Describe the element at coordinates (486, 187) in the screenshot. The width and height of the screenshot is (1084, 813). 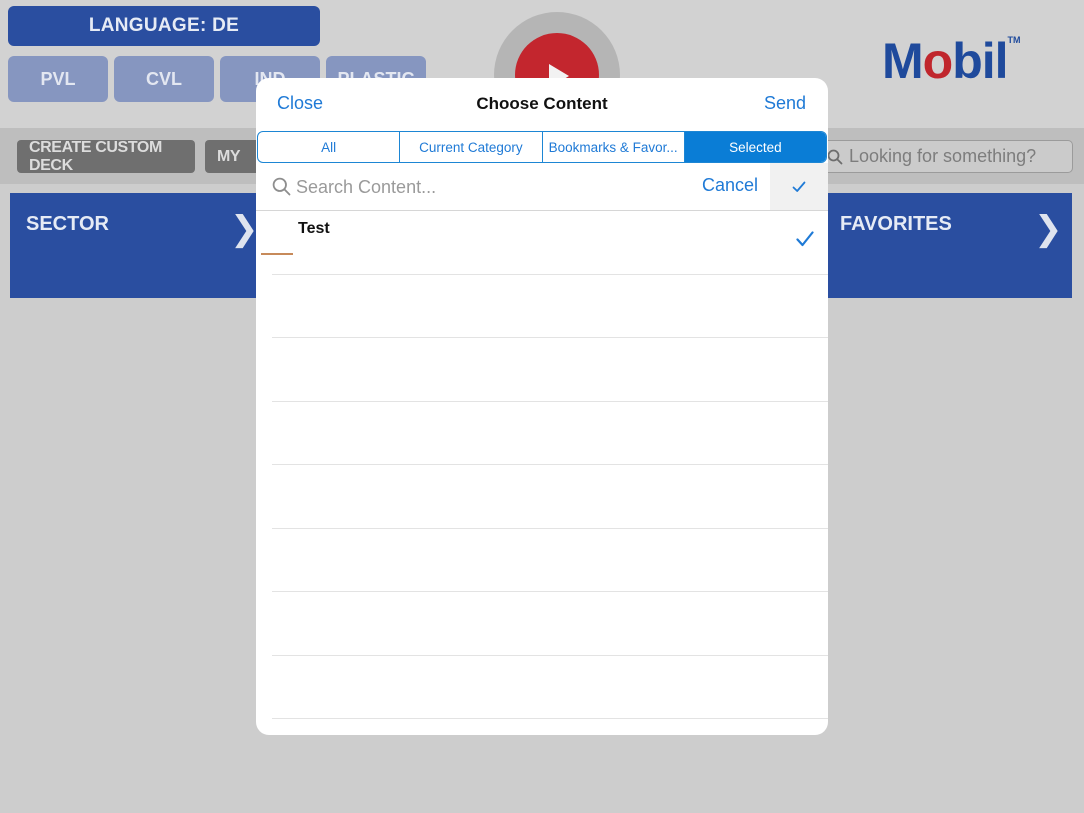
I see `content-search-input` at that location.